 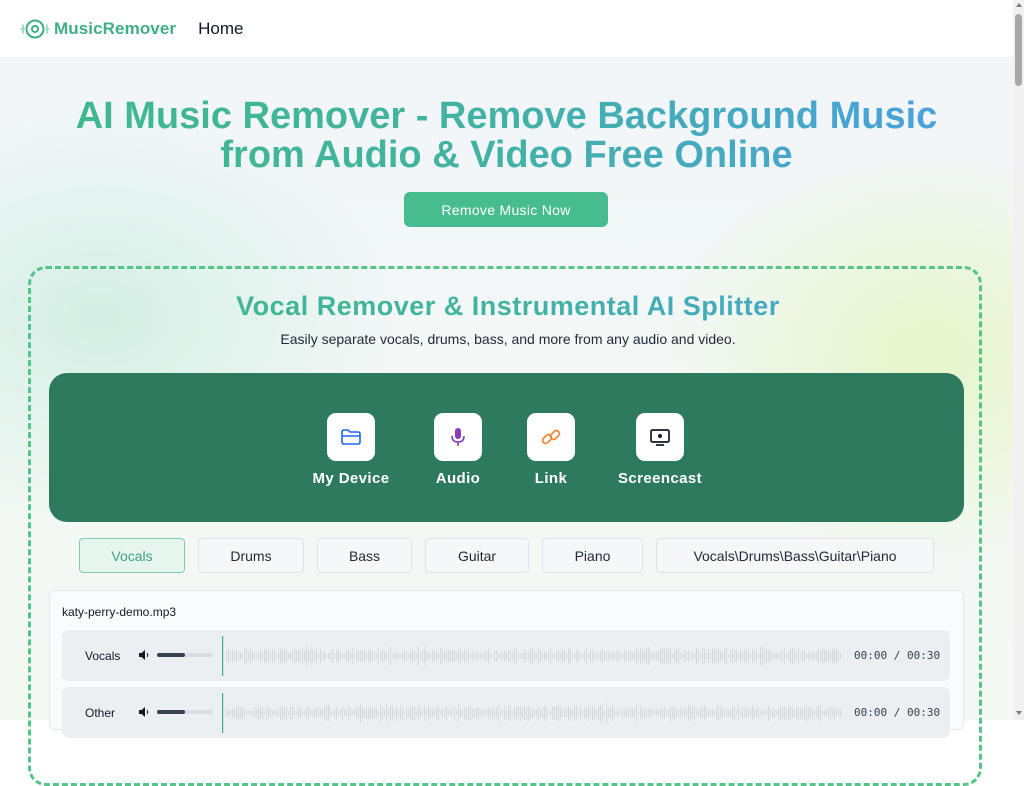 What do you see at coordinates (35, 28) in the screenshot?
I see `logo-icon` at bounding box center [35, 28].